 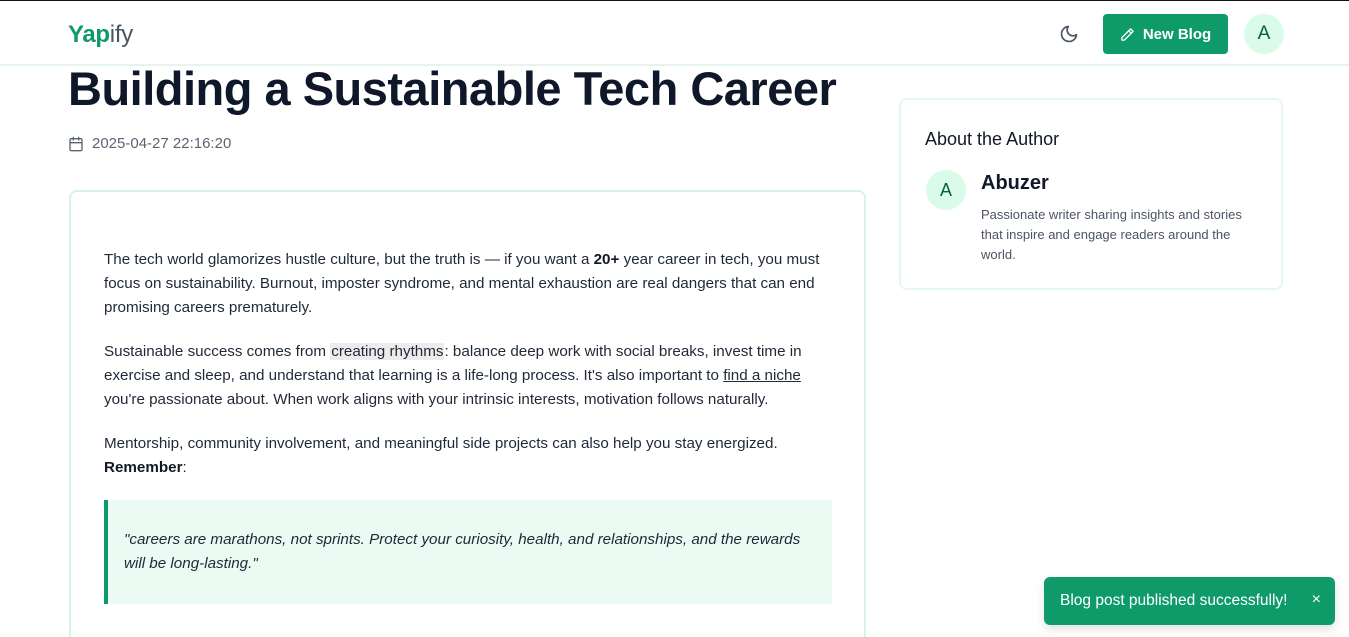 What do you see at coordinates (1174, 600) in the screenshot?
I see `toast-message: Blog post published successfully!` at bounding box center [1174, 600].